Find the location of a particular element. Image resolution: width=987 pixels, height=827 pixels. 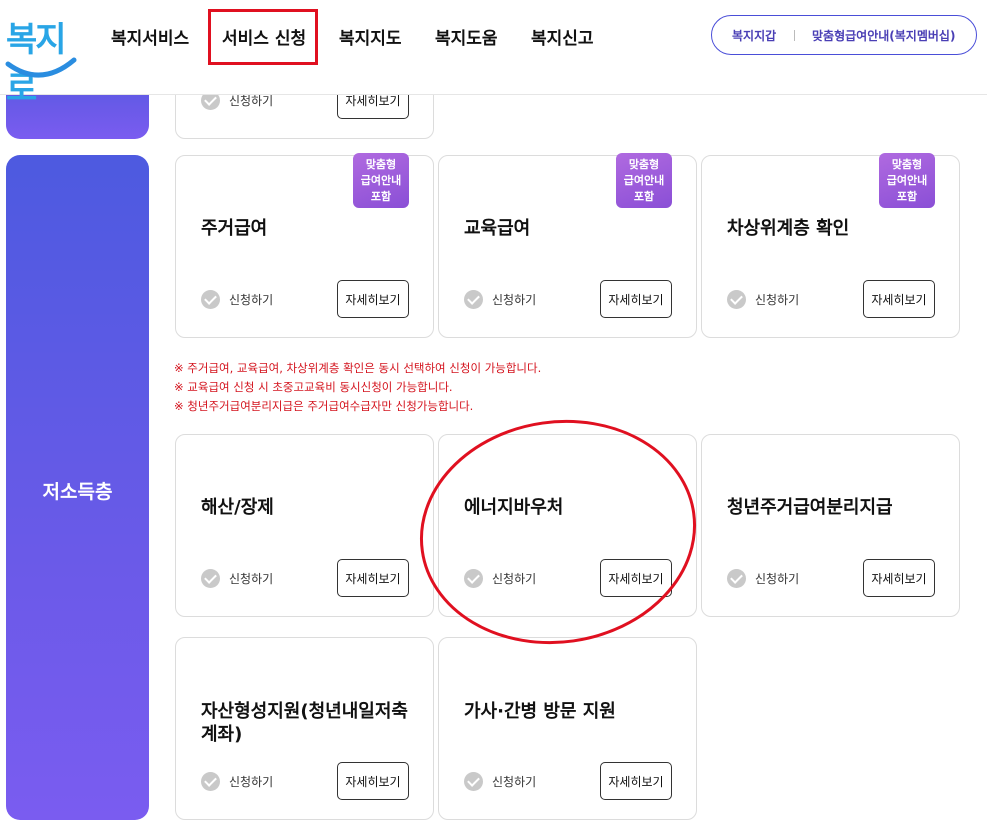

card-youth-housing-split: 청년주거급여분리지급 신청하기 자세히보기 is located at coordinates (830, 525).